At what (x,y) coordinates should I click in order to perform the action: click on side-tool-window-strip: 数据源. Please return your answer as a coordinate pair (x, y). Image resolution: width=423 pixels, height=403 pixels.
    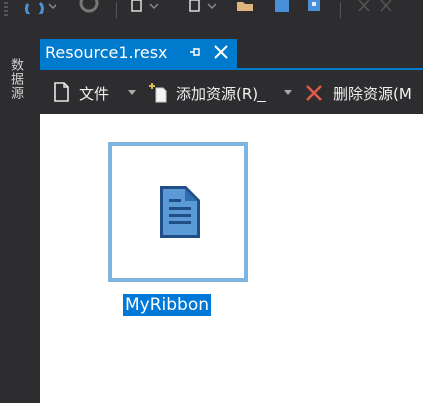
    Looking at the image, I should click on (16, 212).